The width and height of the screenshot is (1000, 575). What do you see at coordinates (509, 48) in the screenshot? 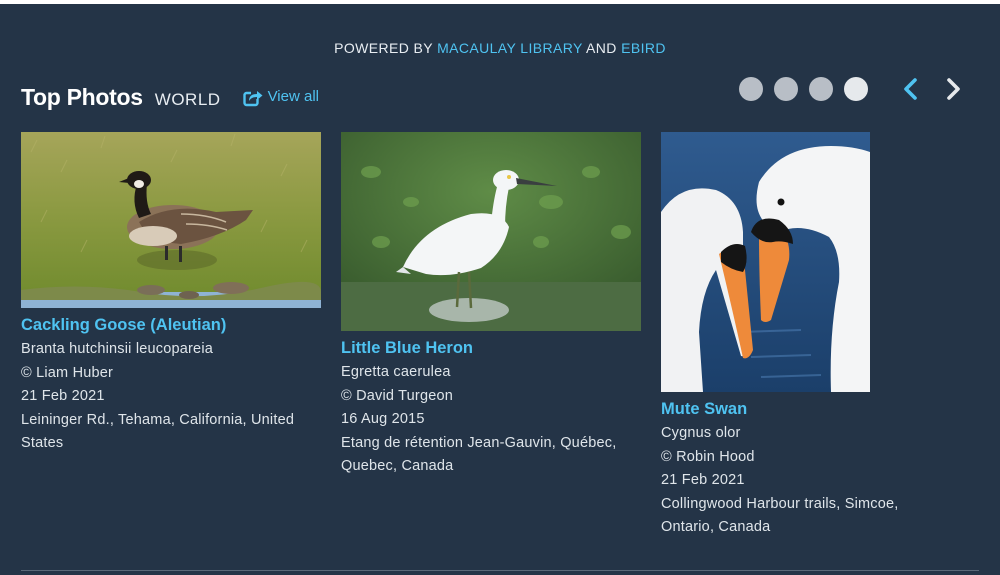
I see `macaulay-library-link: MACAULAY LIBRARY` at bounding box center [509, 48].